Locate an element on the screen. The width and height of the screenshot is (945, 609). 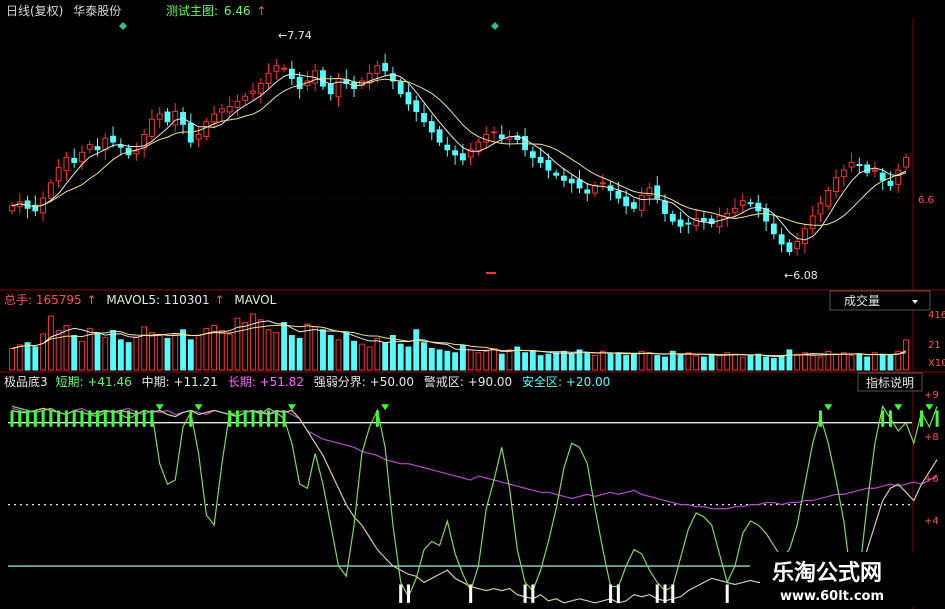
total-volume-label: 总手: is located at coordinates (20, 300).